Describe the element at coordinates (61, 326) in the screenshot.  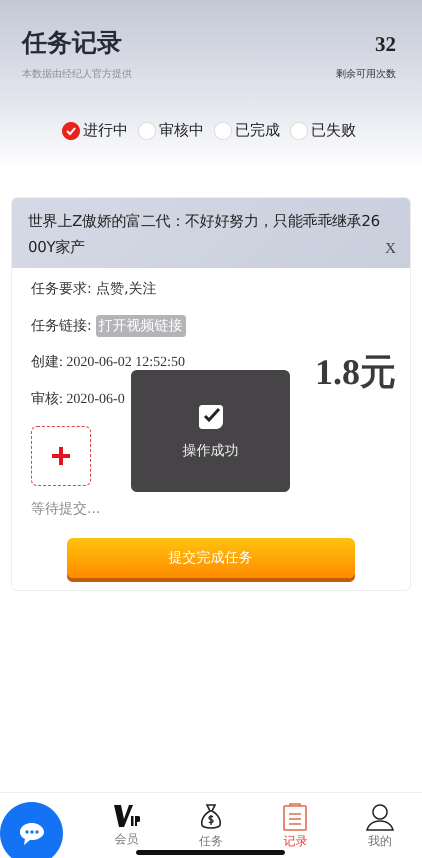
I see `link-label: 任务链接:` at that location.